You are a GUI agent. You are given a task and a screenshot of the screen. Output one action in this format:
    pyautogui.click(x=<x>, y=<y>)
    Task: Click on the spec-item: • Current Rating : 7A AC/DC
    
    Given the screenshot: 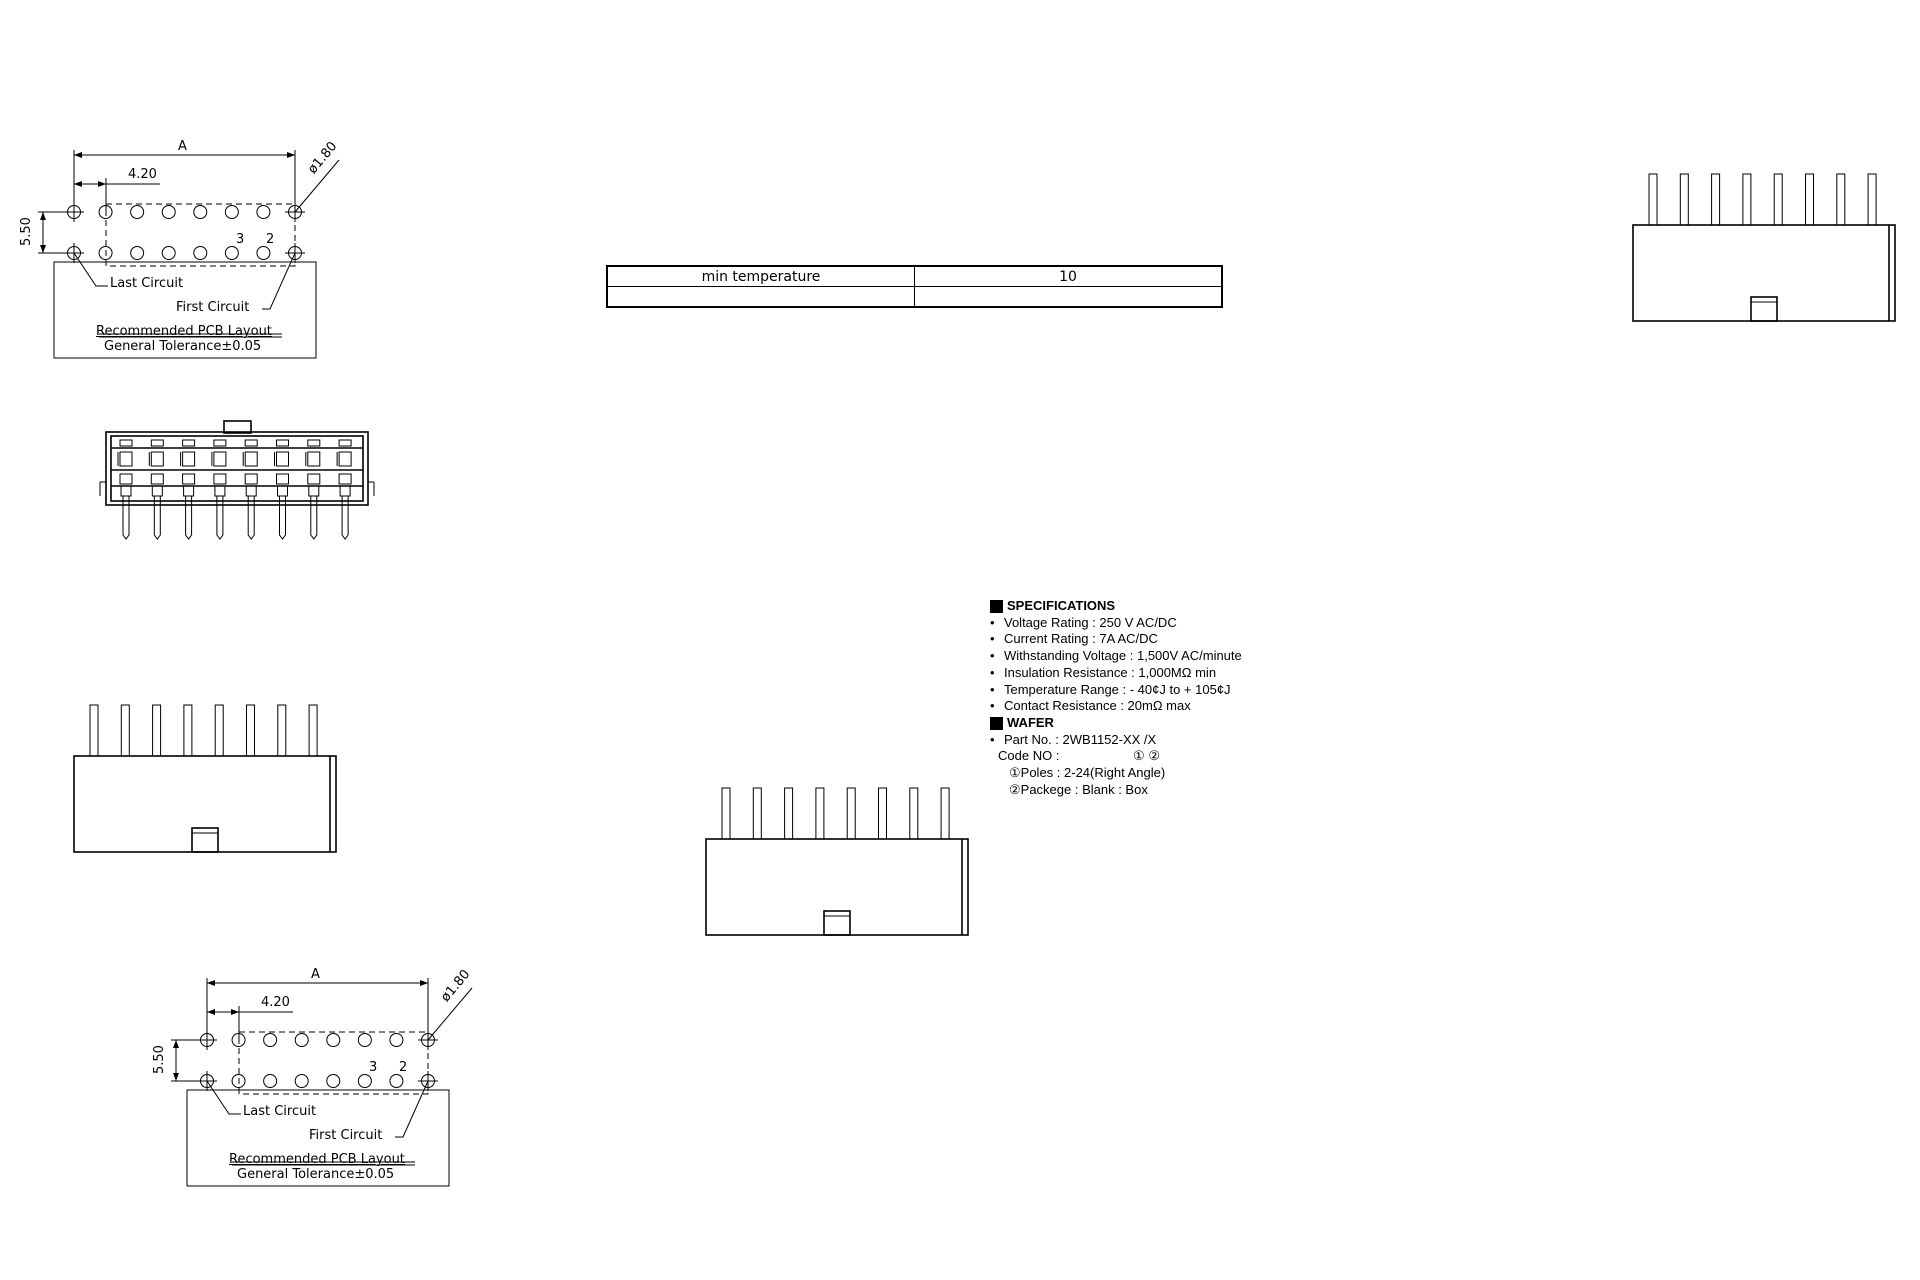 What is the action you would take?
    pyautogui.click(x=1074, y=639)
    